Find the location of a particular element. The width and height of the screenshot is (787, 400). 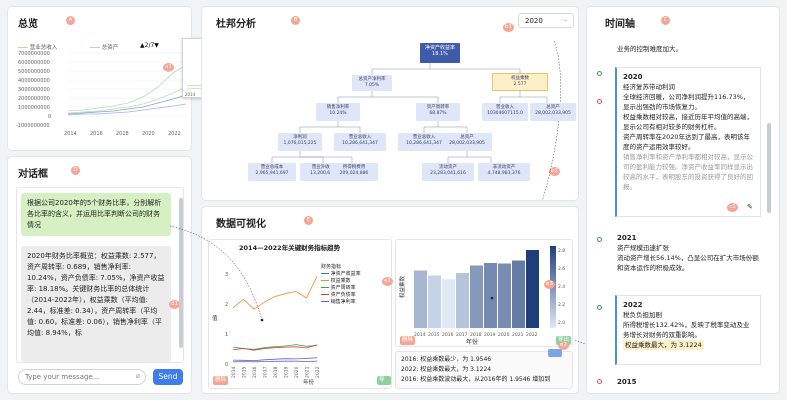

node-net-profit: 净利润 1,076,015,225 is located at coordinates (300, 142).